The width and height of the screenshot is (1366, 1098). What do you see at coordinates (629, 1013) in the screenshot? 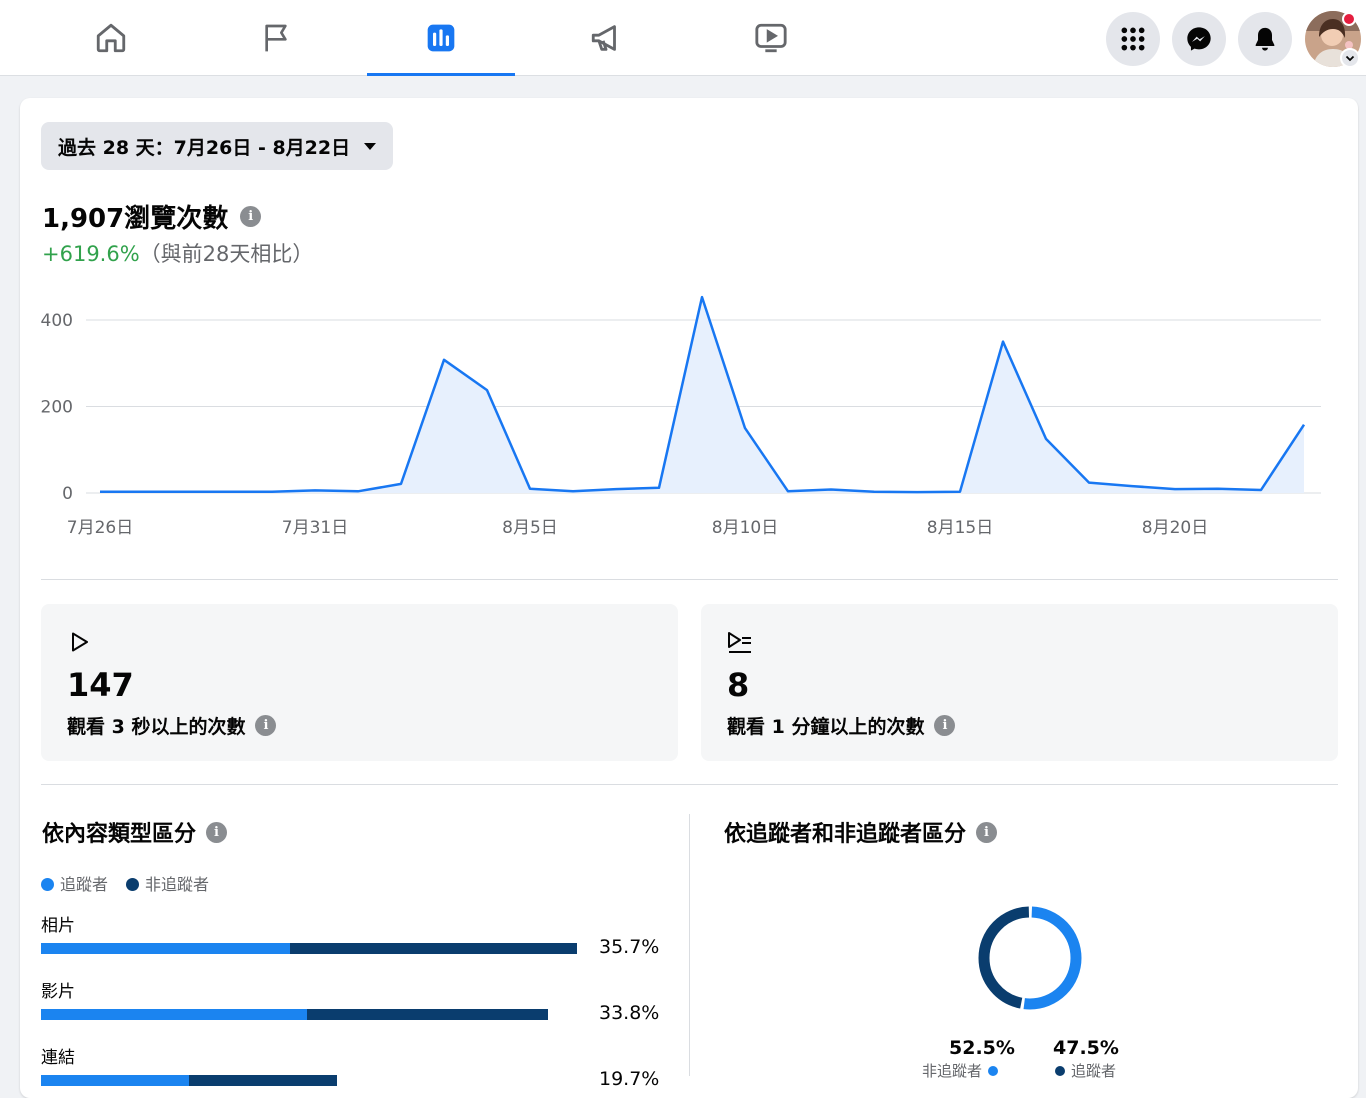
I see `content-row-pct: 33.8%` at bounding box center [629, 1013].